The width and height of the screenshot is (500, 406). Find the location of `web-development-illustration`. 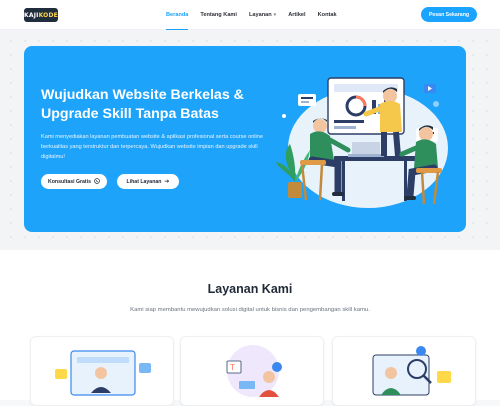

web-development-illustration is located at coordinates (103, 373).